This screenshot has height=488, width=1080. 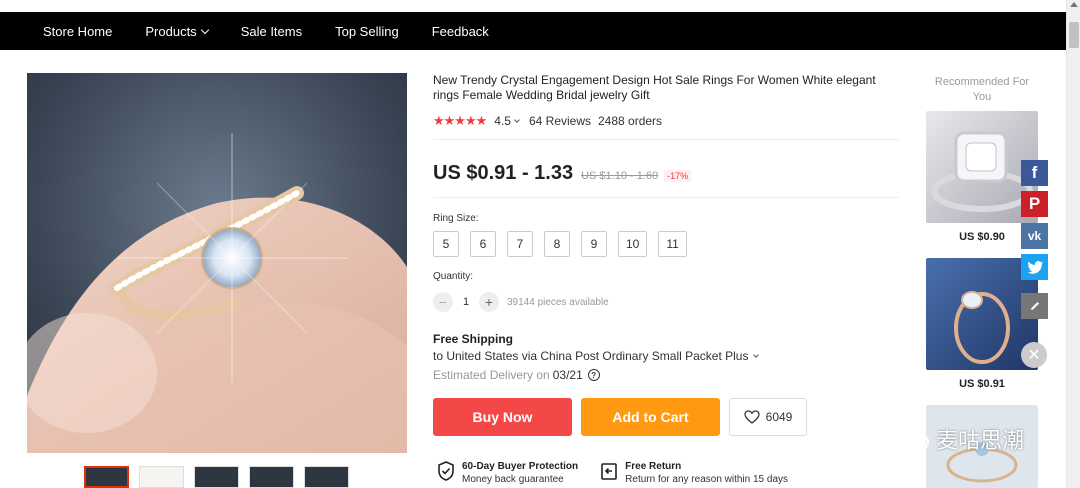 I want to click on nav-sale-items: Sale Items, so click(x=271, y=31).